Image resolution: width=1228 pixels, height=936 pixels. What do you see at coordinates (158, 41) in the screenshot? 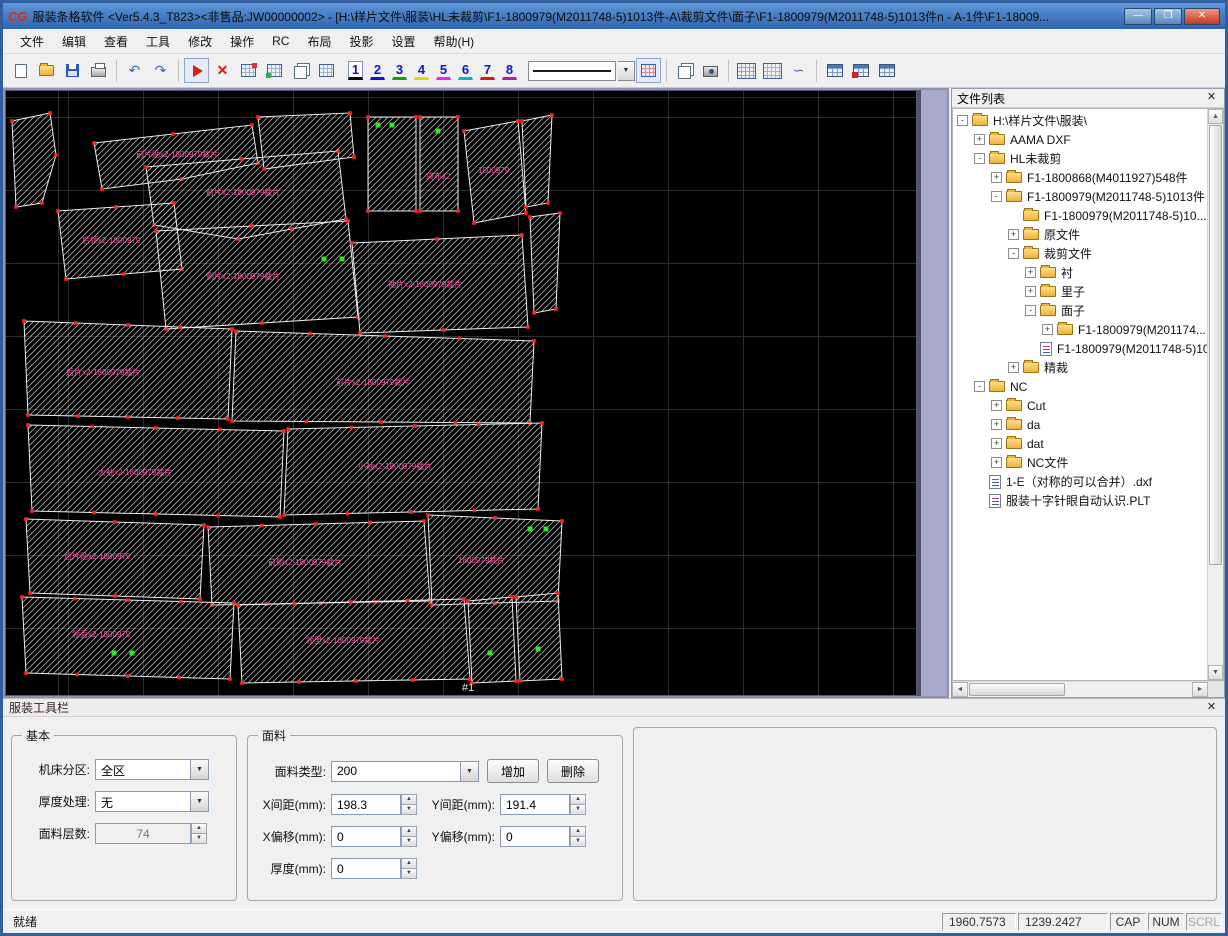
I see `menu-item-4: 工具` at bounding box center [158, 41].